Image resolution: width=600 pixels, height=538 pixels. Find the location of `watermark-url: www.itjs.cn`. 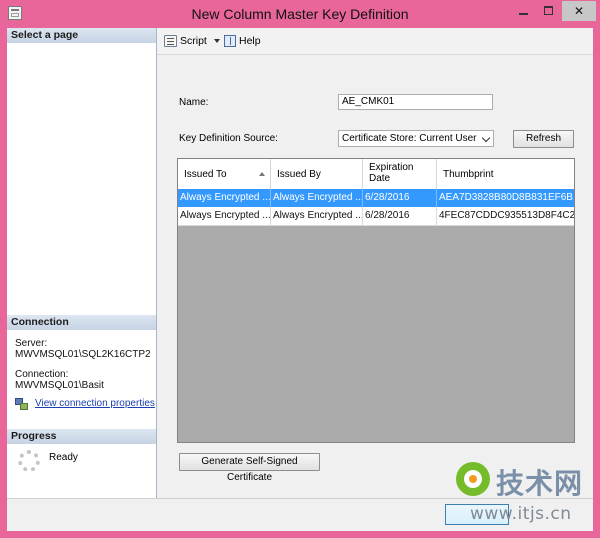

watermark-url: www.itjs.cn is located at coordinates (521, 514).